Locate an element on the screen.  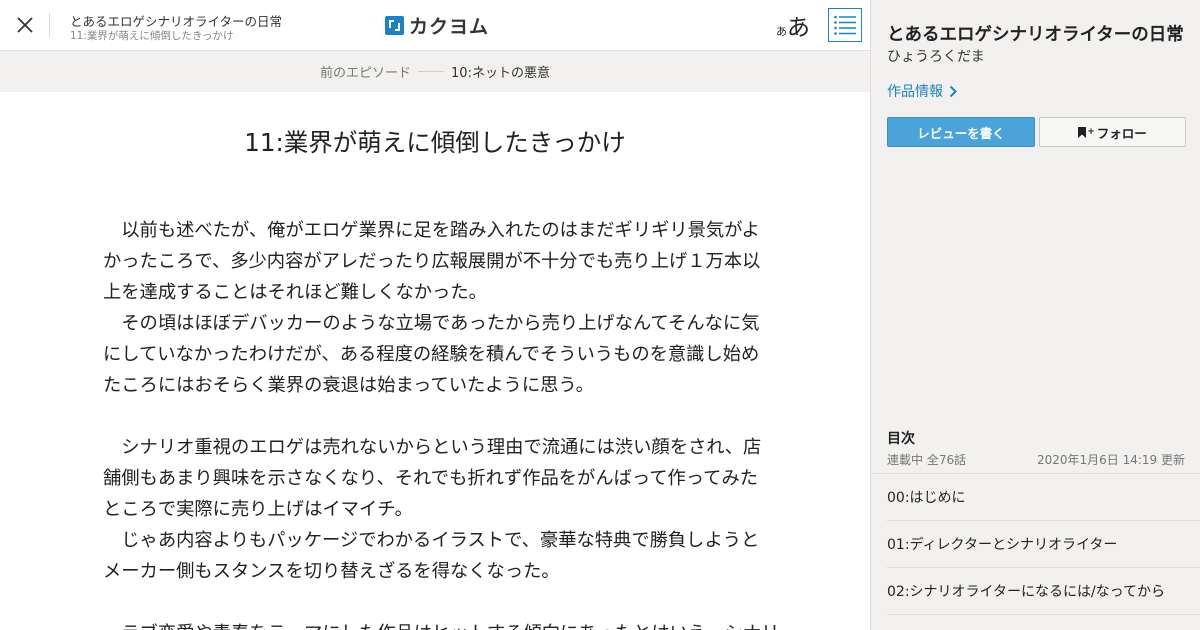
toc-item: 02:シナリオライターになるには/なってから is located at coordinates (1043, 591).